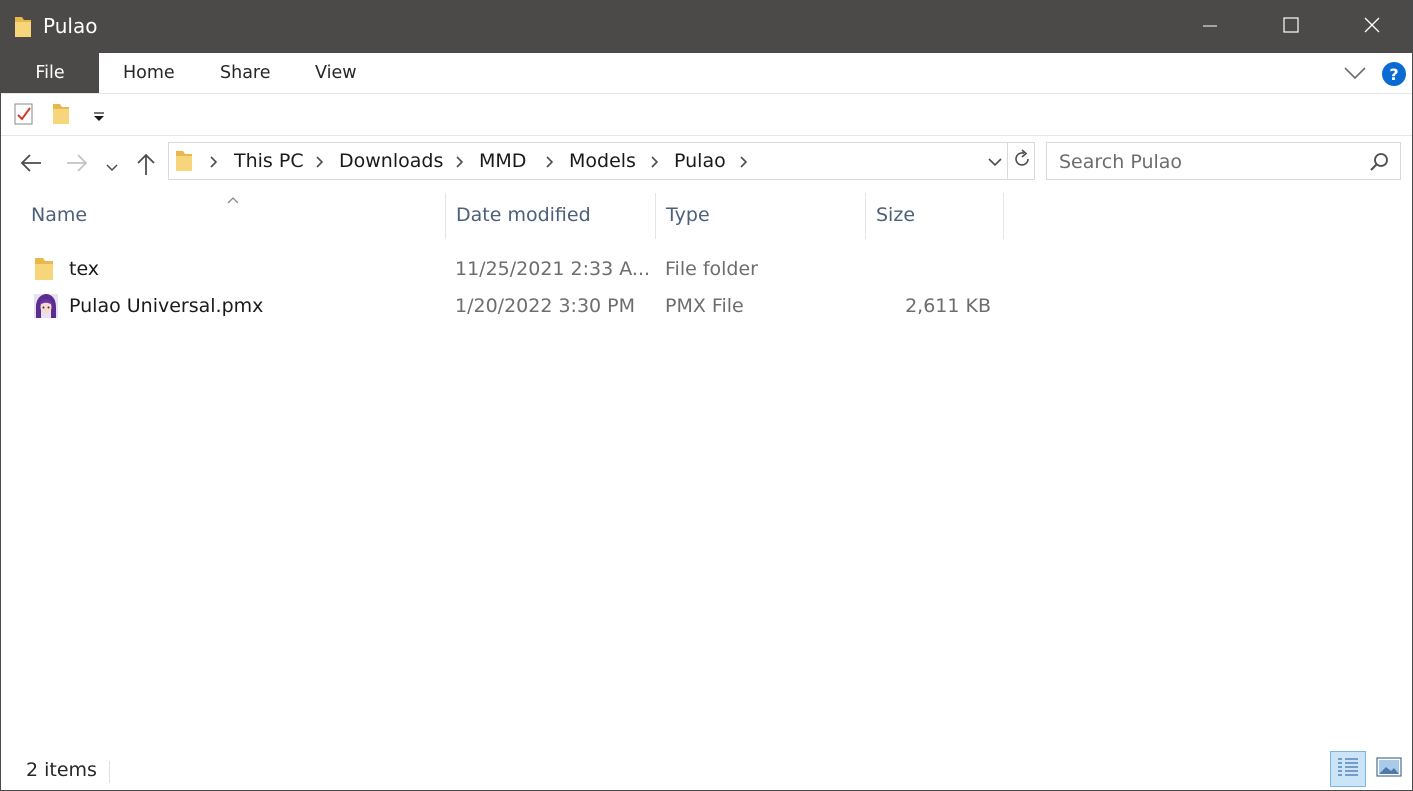  What do you see at coordinates (24, 116) in the screenshot?
I see `properties-icon` at bounding box center [24, 116].